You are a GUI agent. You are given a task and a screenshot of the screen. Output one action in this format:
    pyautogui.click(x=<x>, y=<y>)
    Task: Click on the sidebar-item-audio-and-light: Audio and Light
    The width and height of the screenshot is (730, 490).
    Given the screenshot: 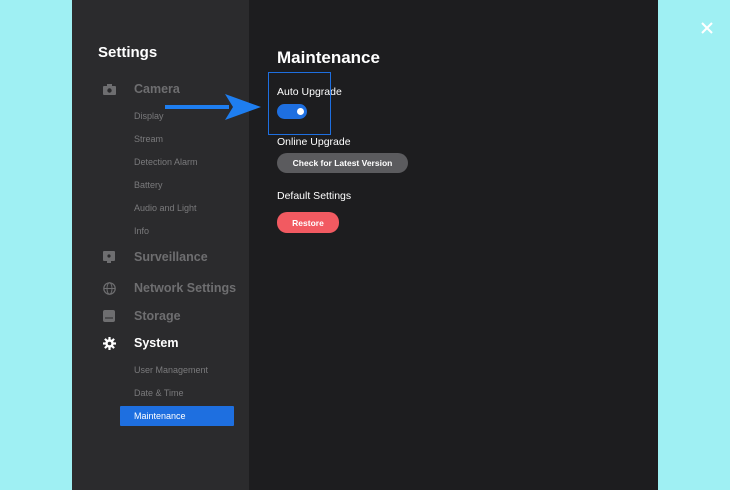 What is the action you would take?
    pyautogui.click(x=165, y=208)
    